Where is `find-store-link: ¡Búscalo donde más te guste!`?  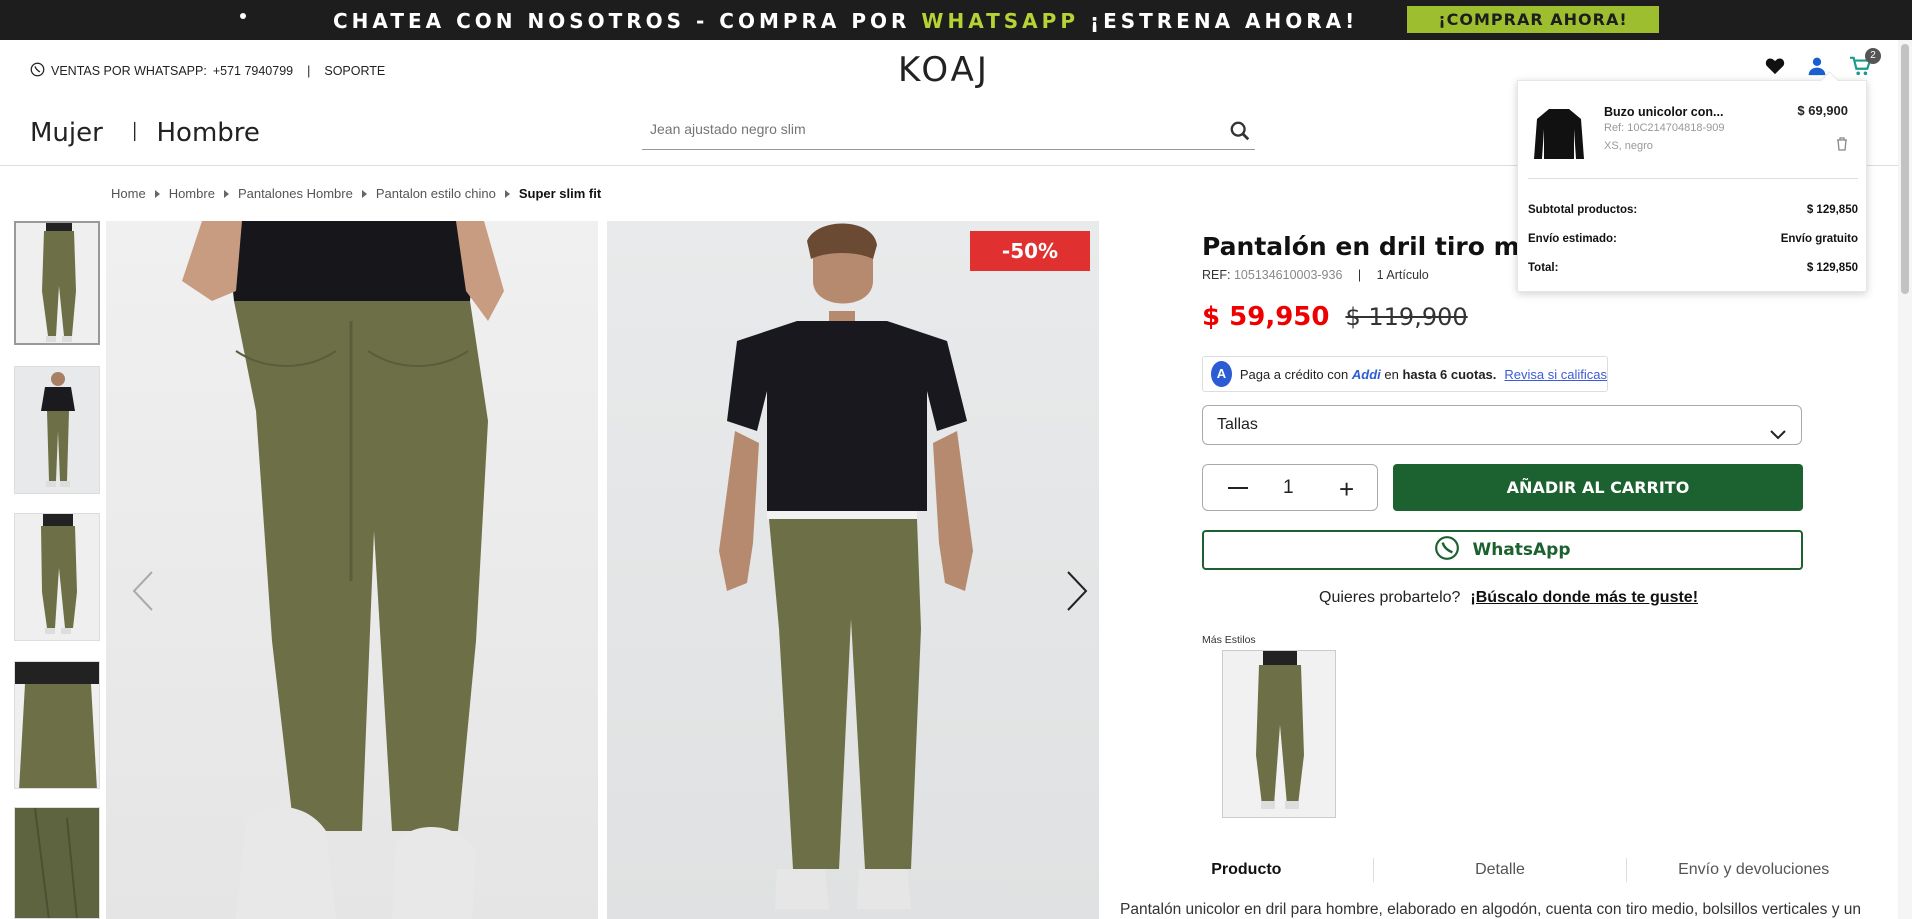
find-store-link: ¡Búscalo donde más te guste! is located at coordinates (1584, 597).